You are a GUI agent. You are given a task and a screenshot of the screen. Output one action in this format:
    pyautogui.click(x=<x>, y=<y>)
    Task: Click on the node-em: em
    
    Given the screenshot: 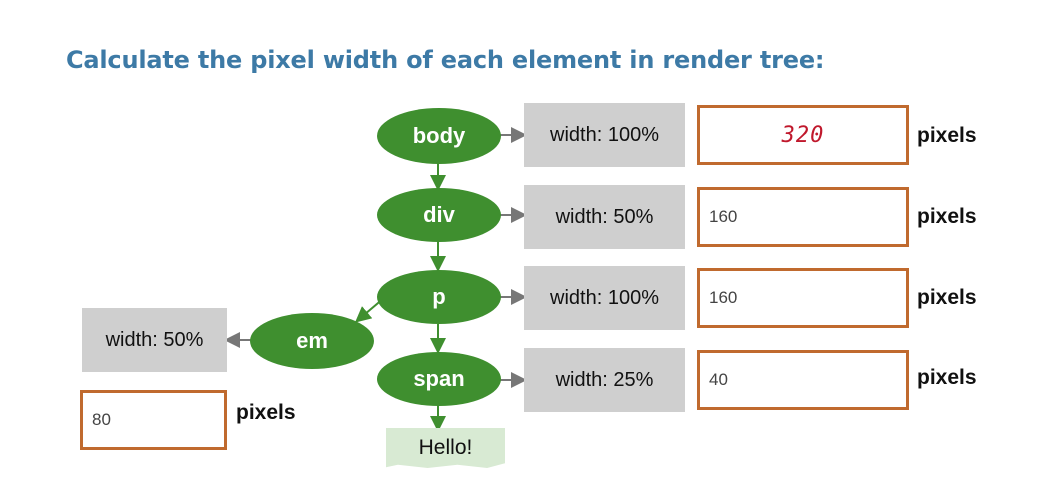 What is the action you would take?
    pyautogui.click(x=312, y=341)
    